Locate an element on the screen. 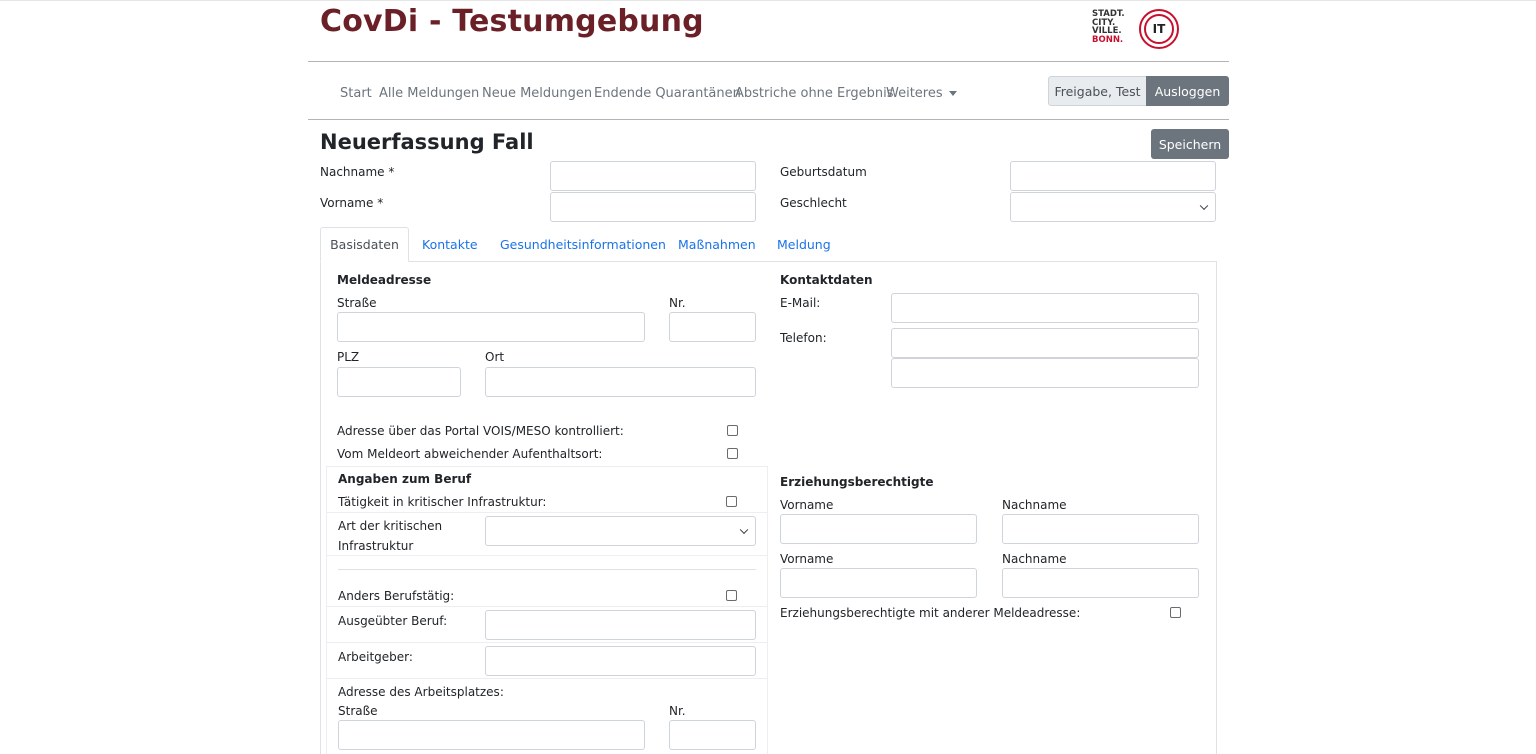 The image size is (1536, 754). plz-label: PLZ is located at coordinates (348, 357).